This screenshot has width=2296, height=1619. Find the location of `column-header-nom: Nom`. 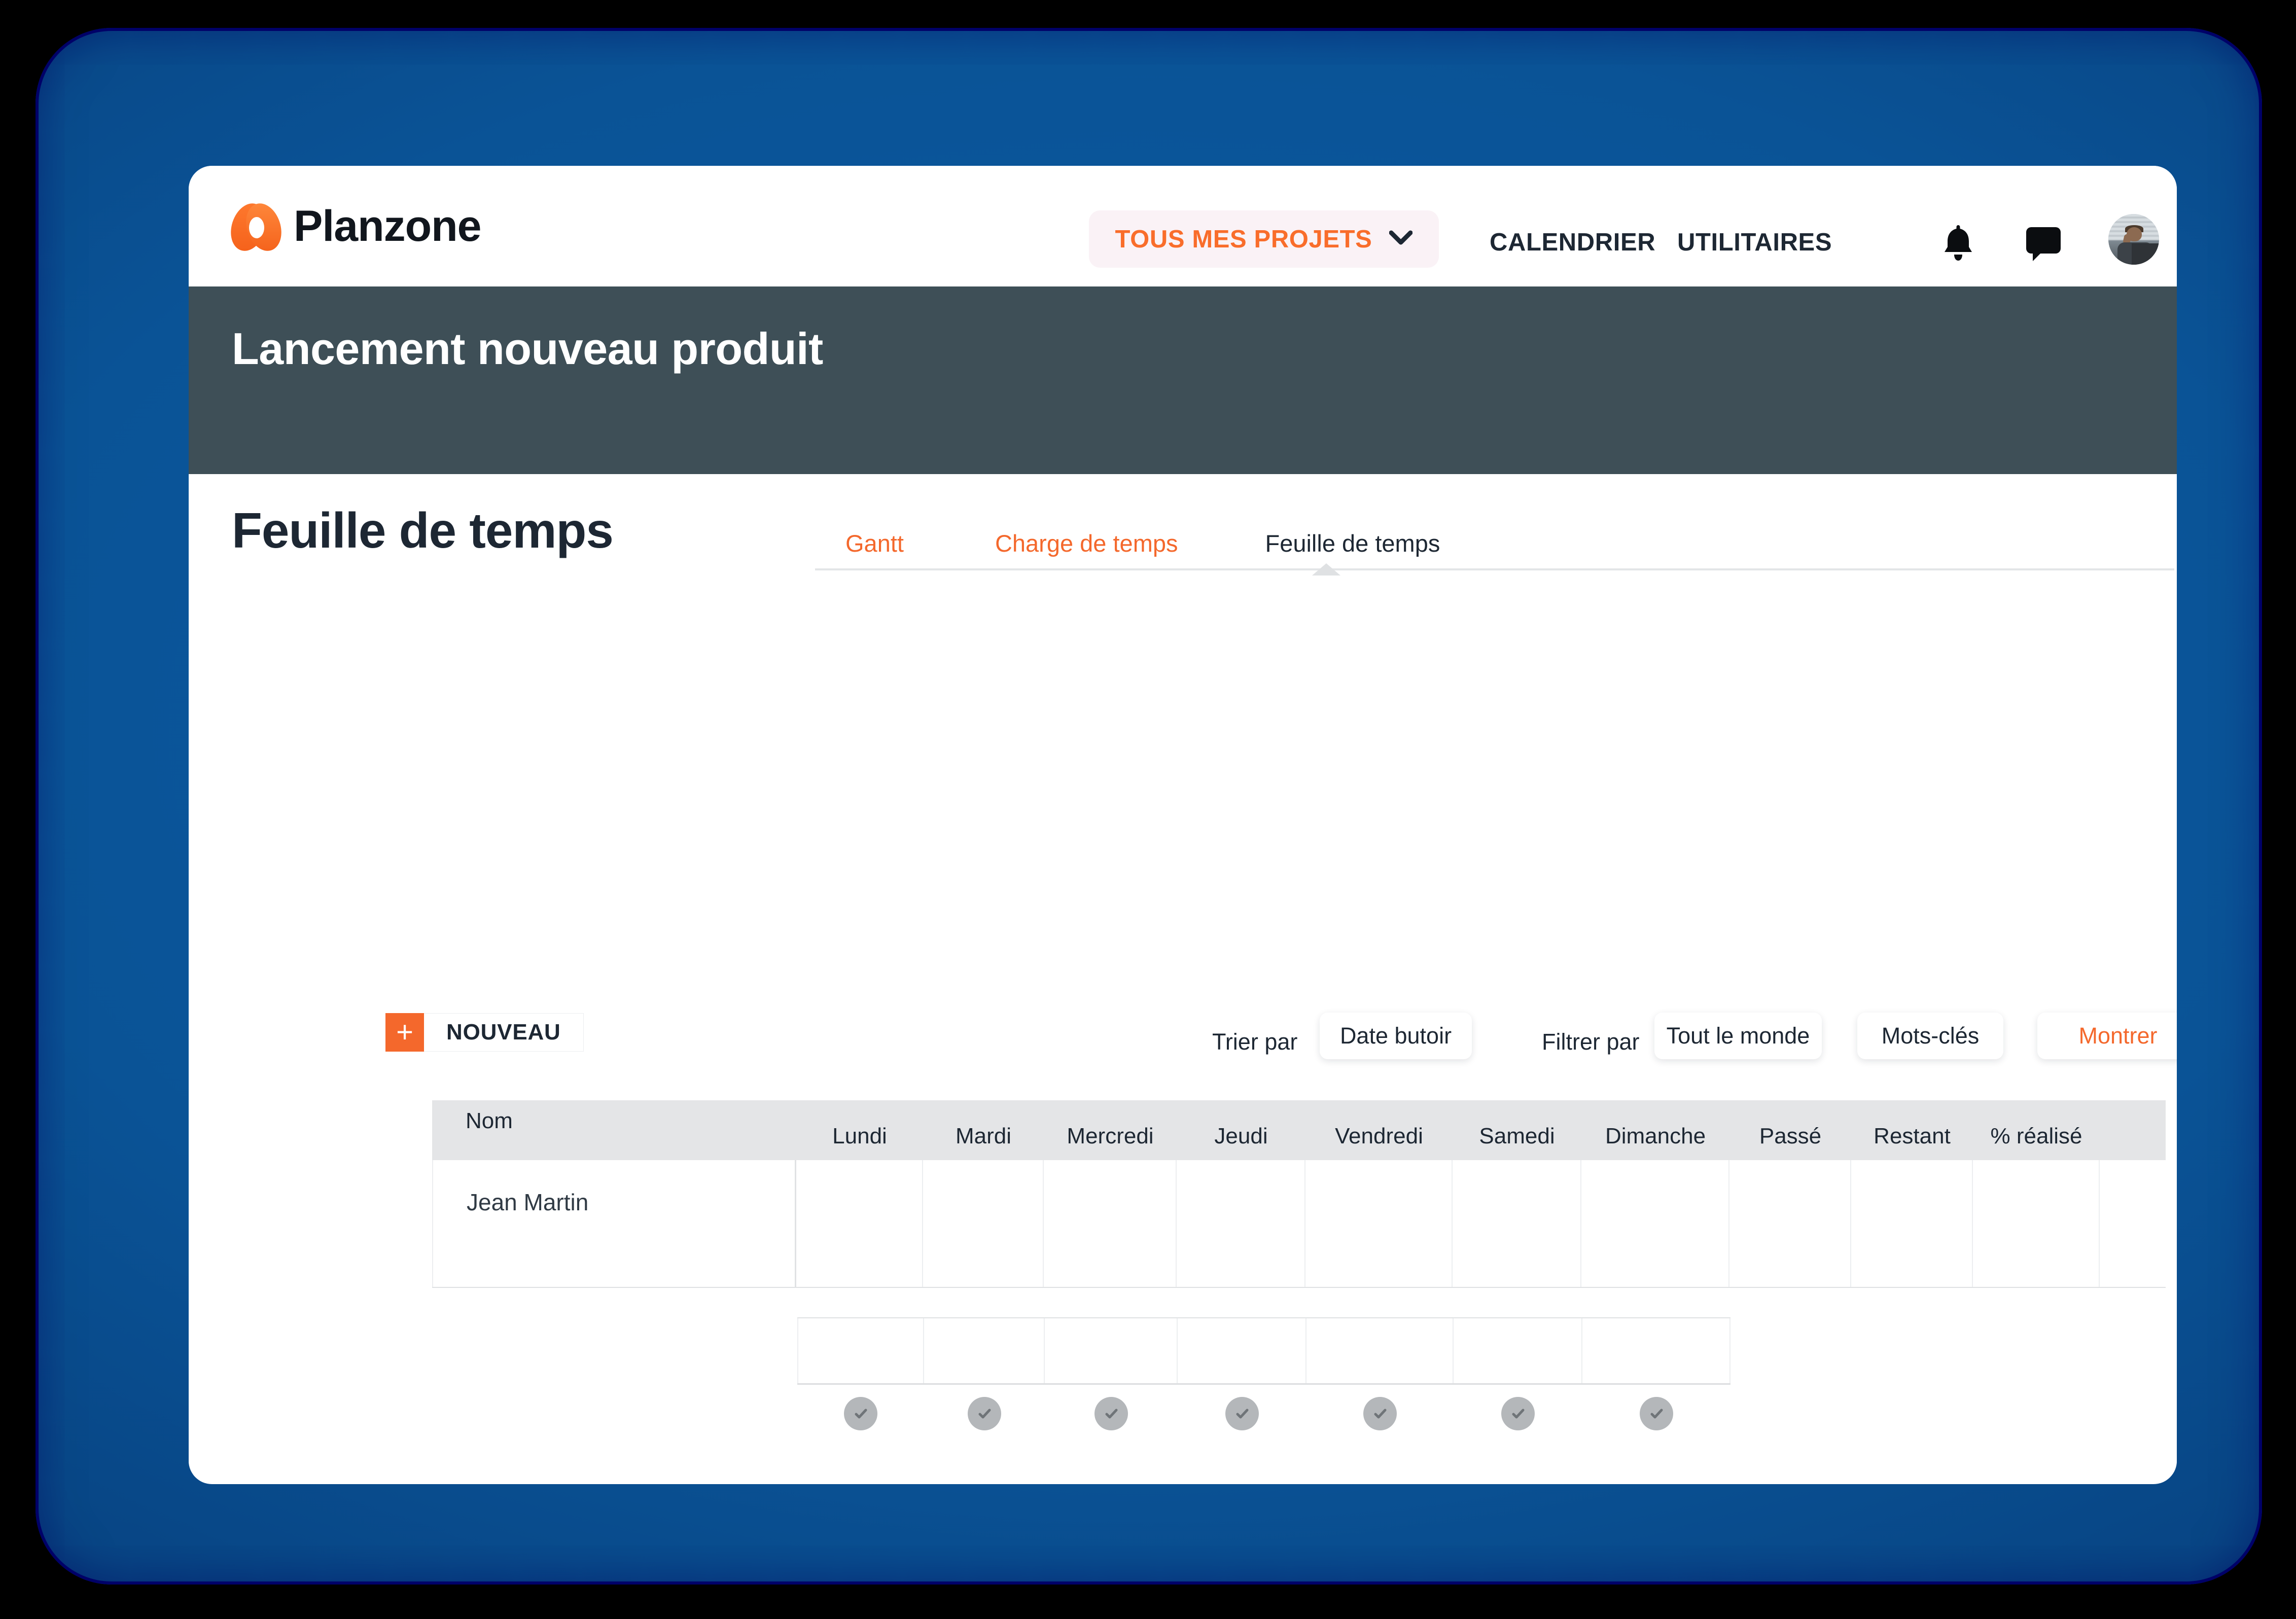

column-header-nom: Nom is located at coordinates (614, 1134).